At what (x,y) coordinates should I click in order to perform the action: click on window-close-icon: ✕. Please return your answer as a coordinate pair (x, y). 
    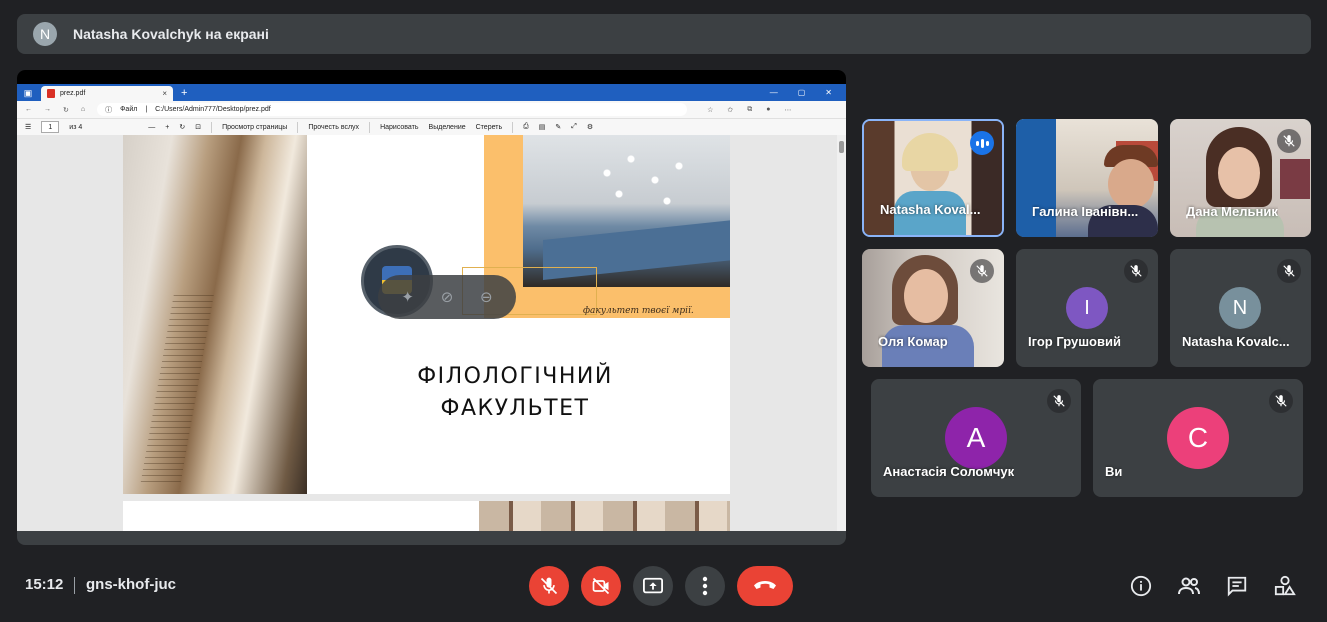
    Looking at the image, I should click on (828, 92).